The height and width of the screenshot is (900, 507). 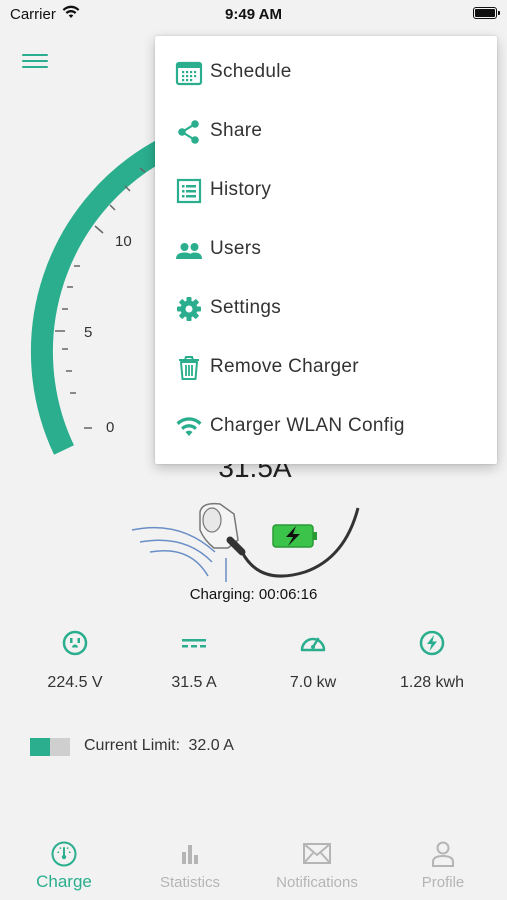 What do you see at coordinates (443, 854) in the screenshot?
I see `person-icon` at bounding box center [443, 854].